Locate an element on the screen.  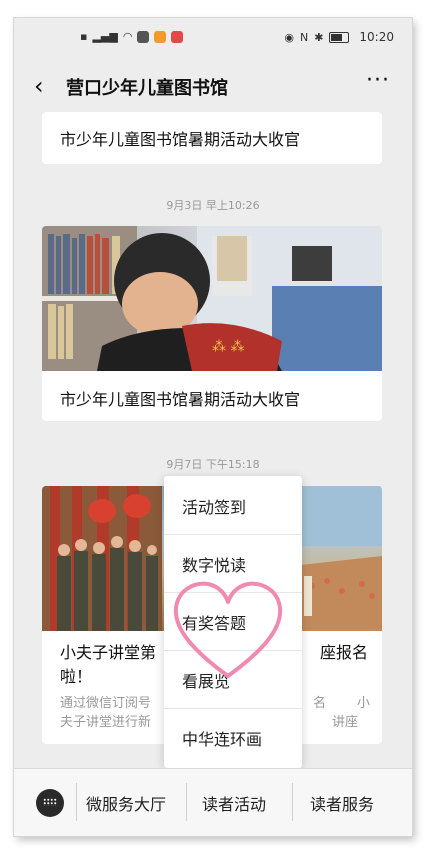
signal-icon: ▂▄▆ is located at coordinates (105, 36).